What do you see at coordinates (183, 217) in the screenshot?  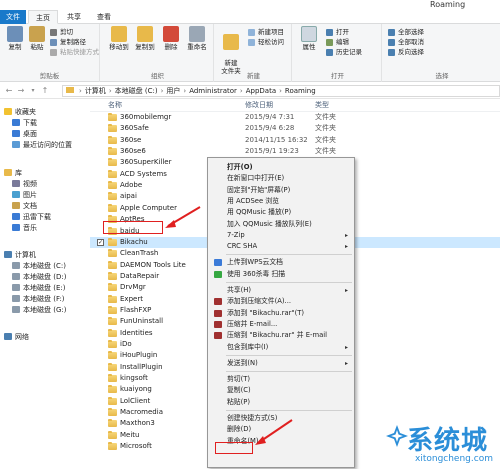 I see `arrow-to-folder` at bounding box center [183, 217].